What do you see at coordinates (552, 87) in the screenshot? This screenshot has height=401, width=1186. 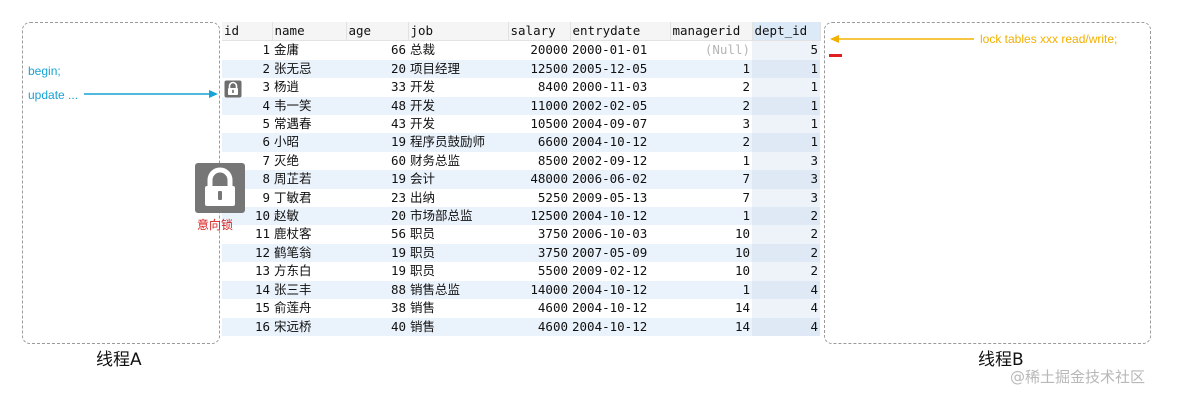 I see `cell-salary: 8400` at bounding box center [552, 87].